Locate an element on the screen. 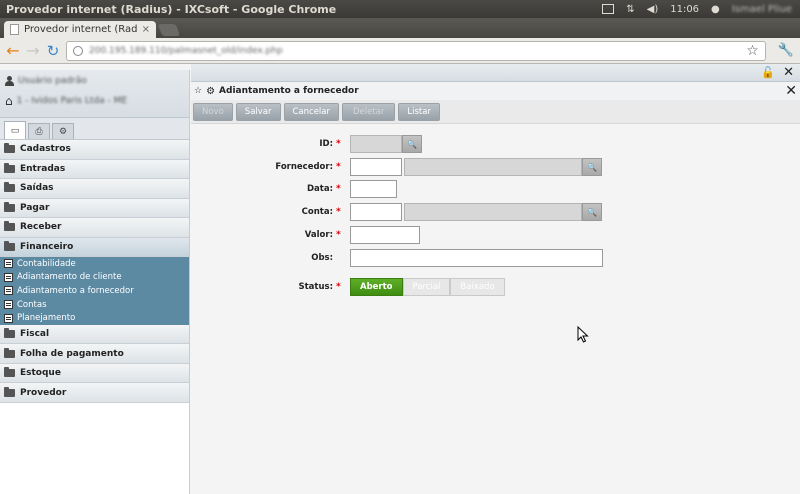 This screenshot has height=494, width=800. os-user-name: Ismael Pliue is located at coordinates (762, 9).